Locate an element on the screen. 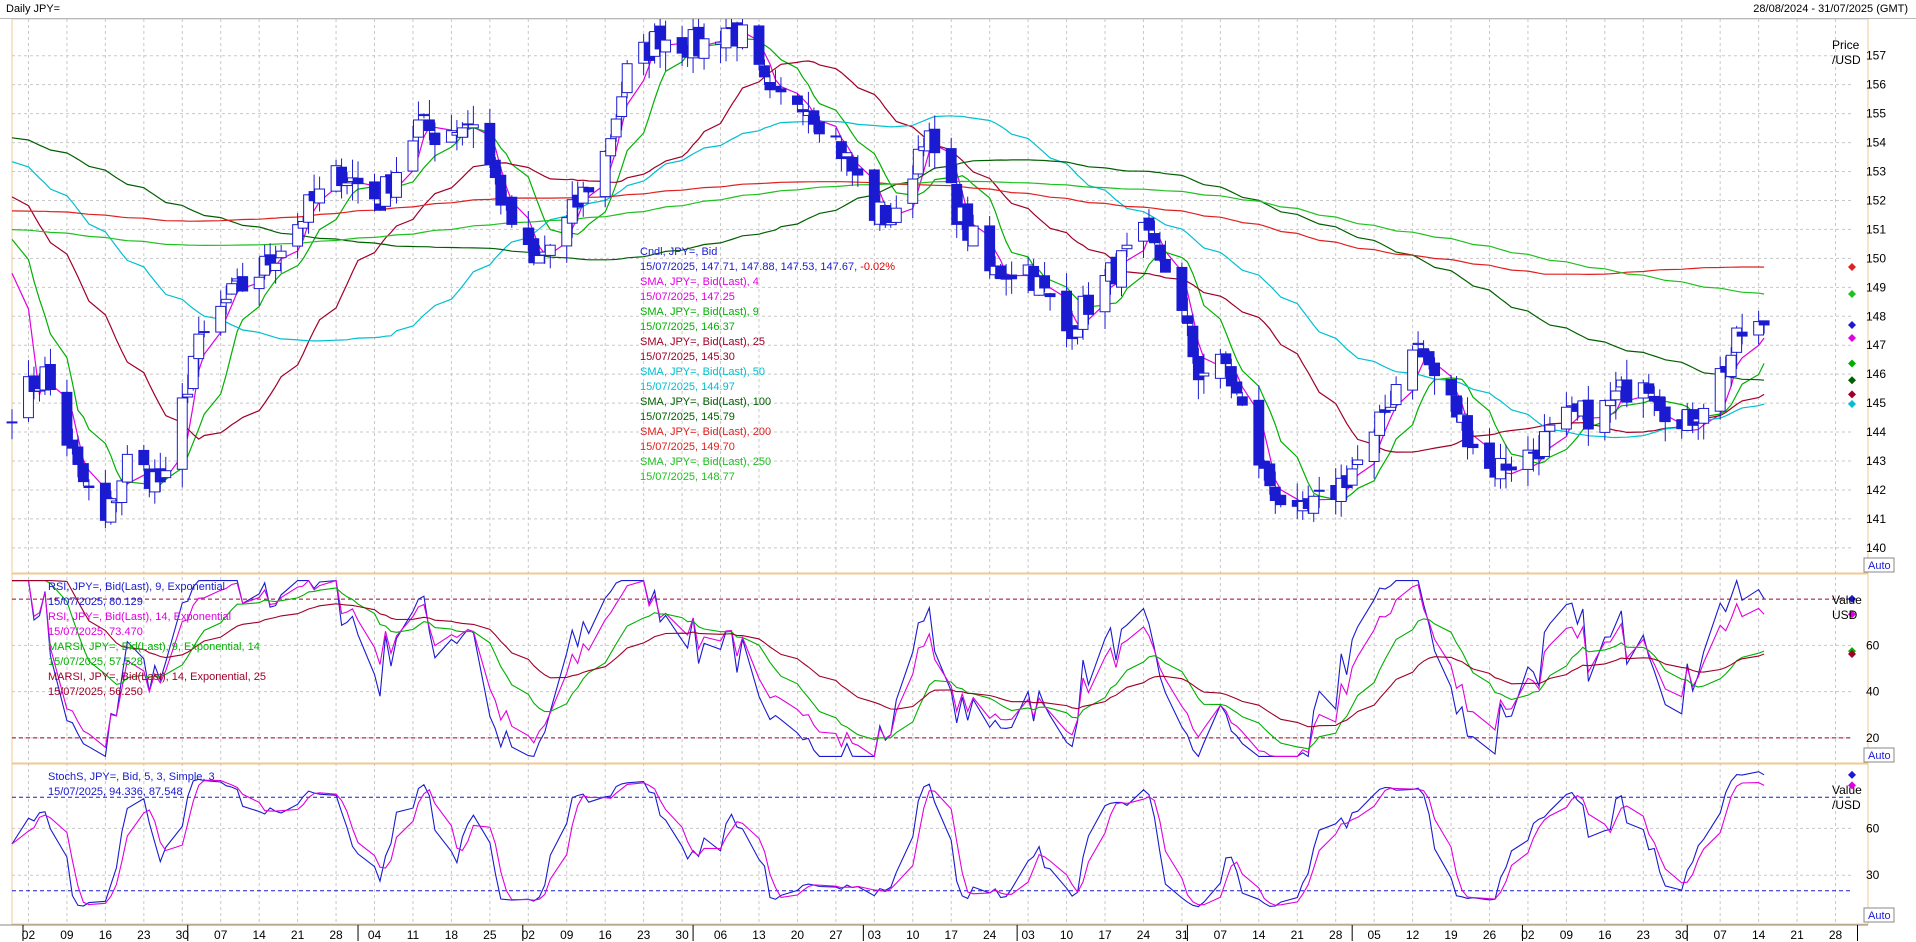 The image size is (1916, 942). legend-series-value: 15/07/2025, 145.30 is located at coordinates (687, 357).